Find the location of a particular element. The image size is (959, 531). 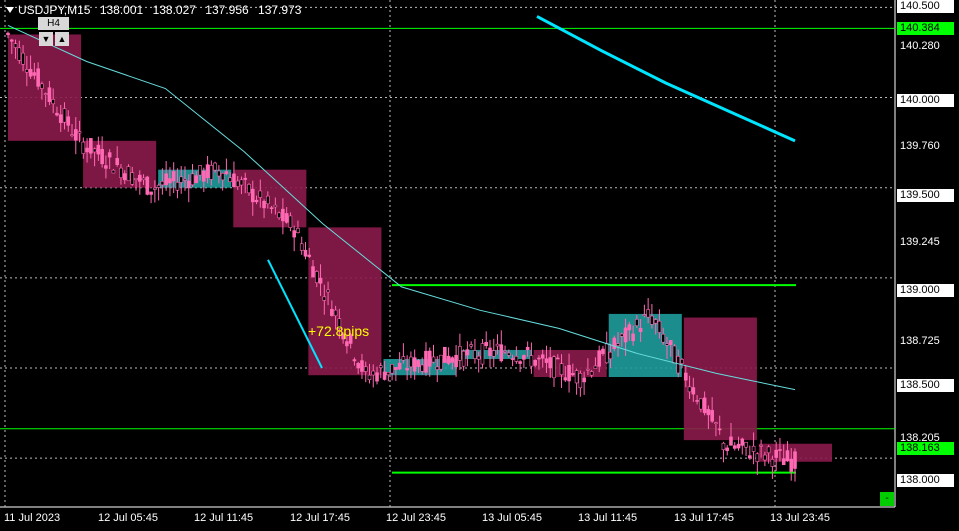

moving-average-fast is located at coordinates (666, 79).